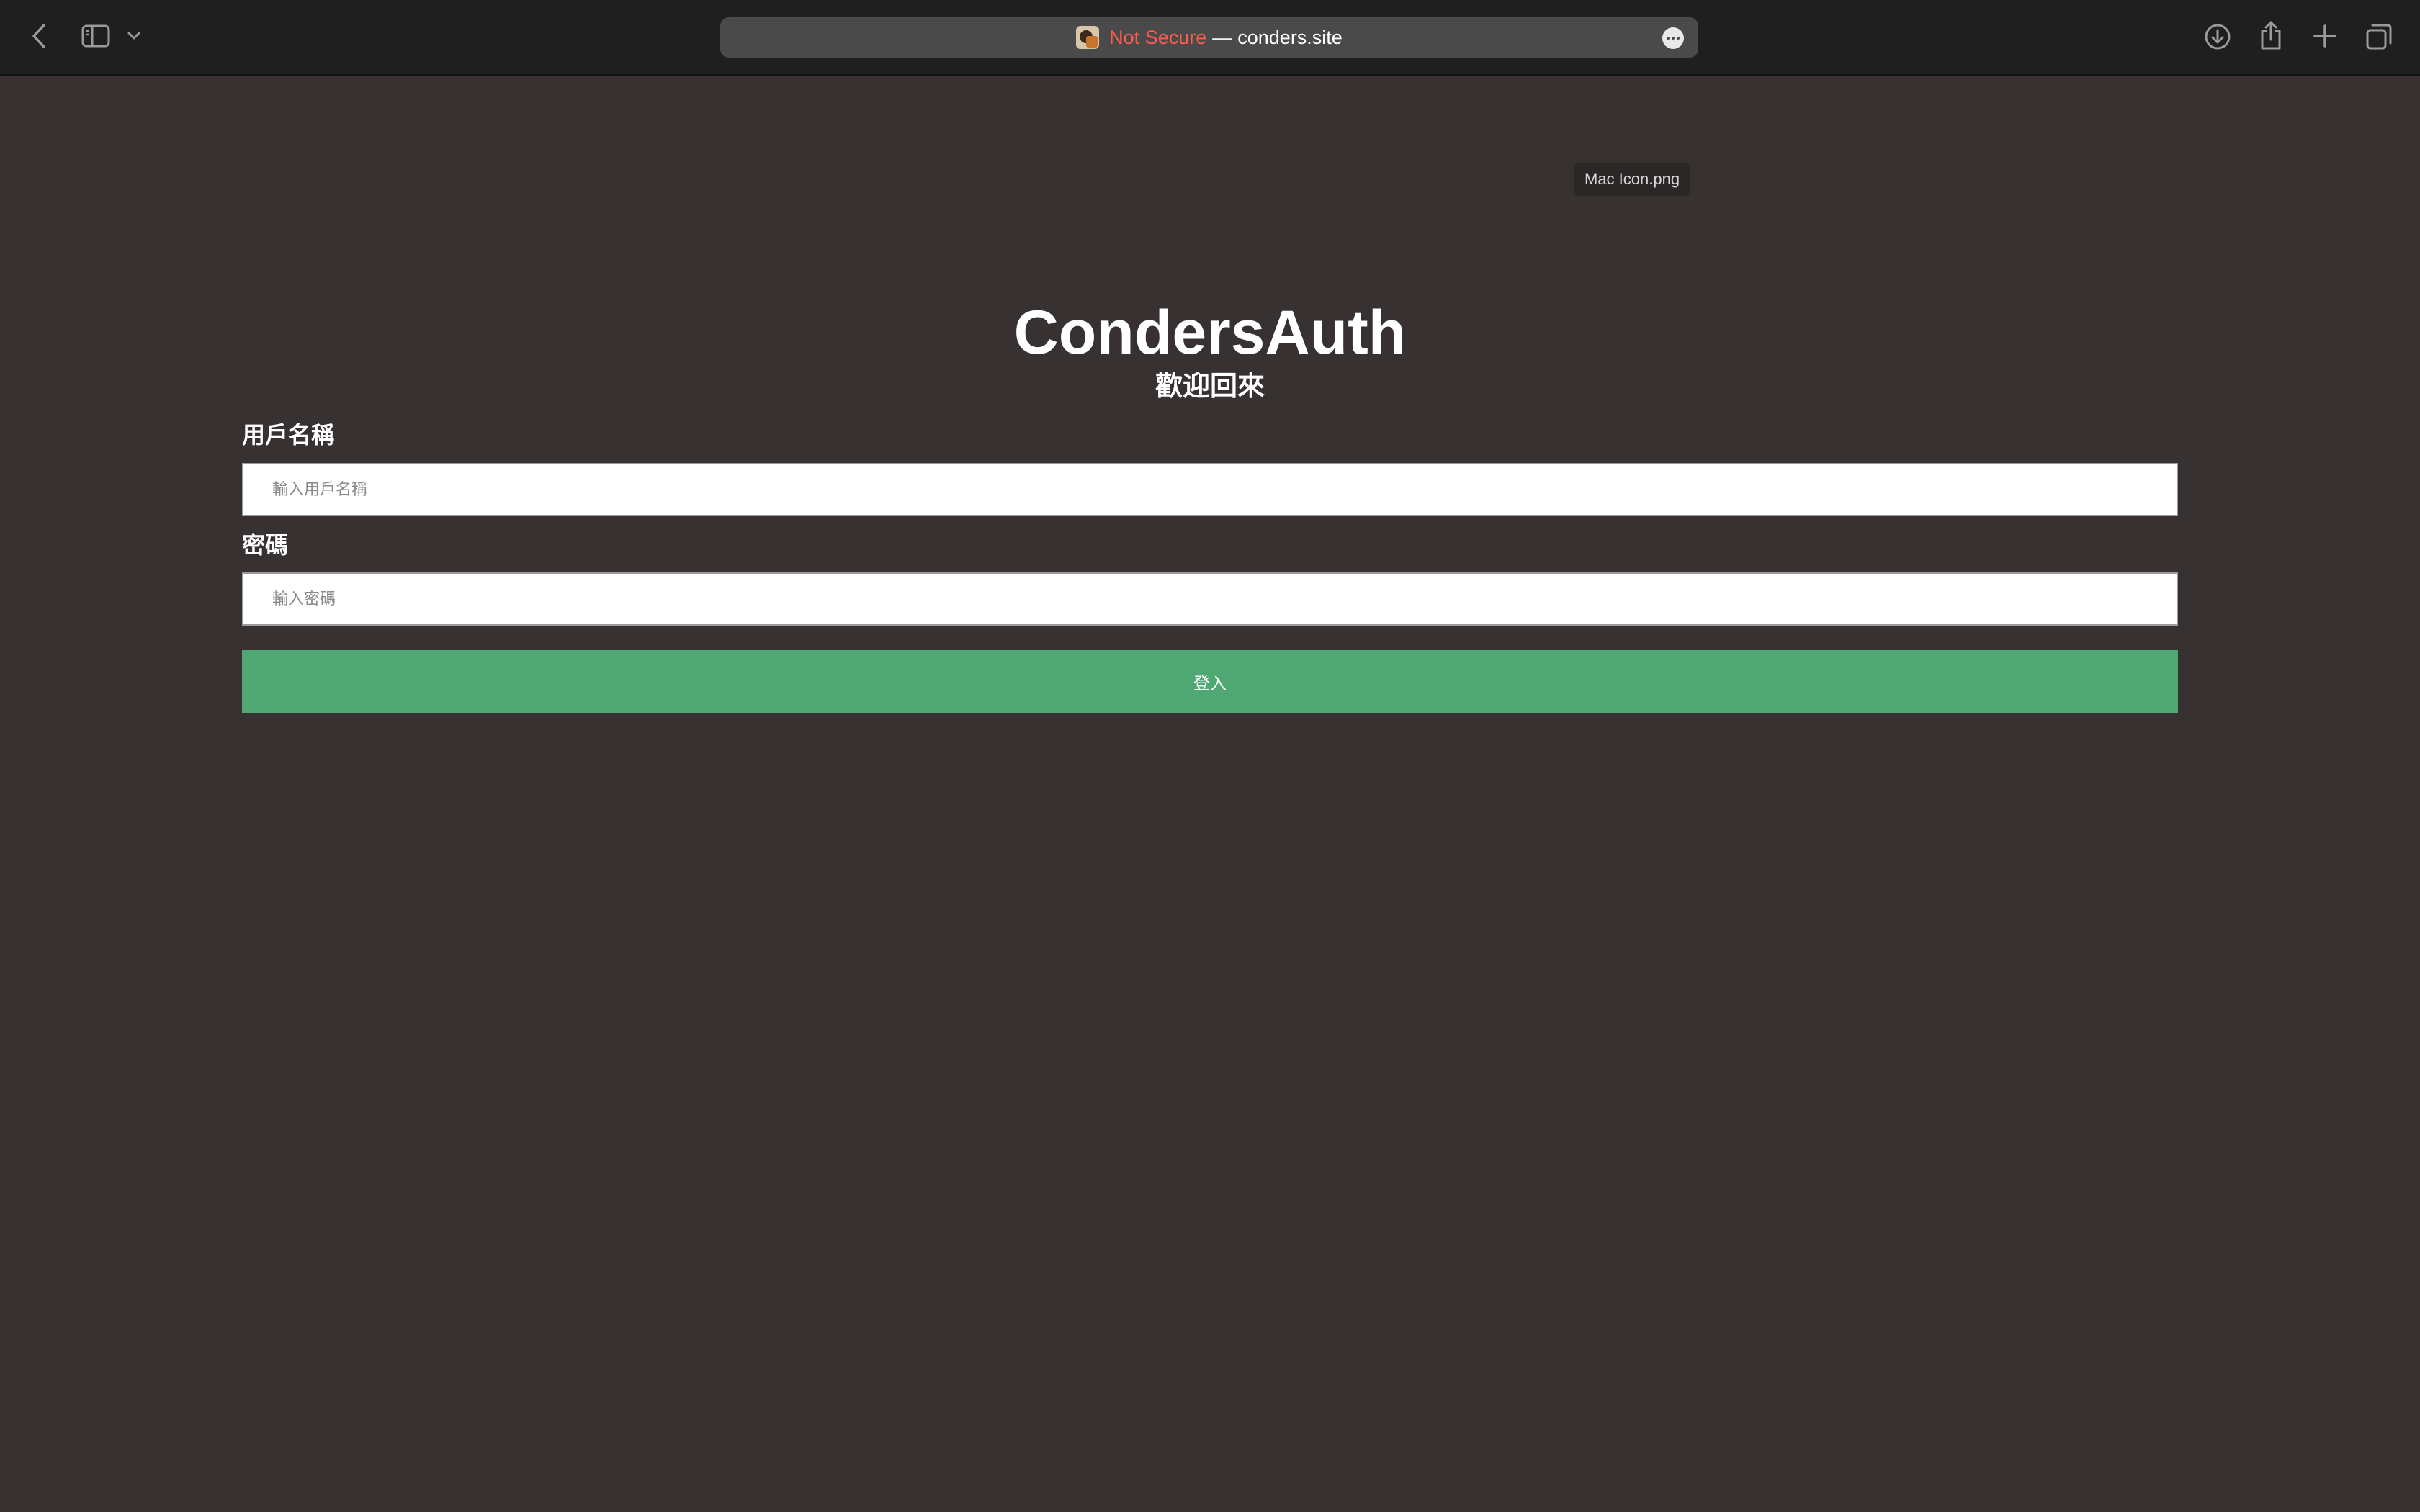 The width and height of the screenshot is (2420, 1512). I want to click on sidebar-toggle-button, so click(95, 36).